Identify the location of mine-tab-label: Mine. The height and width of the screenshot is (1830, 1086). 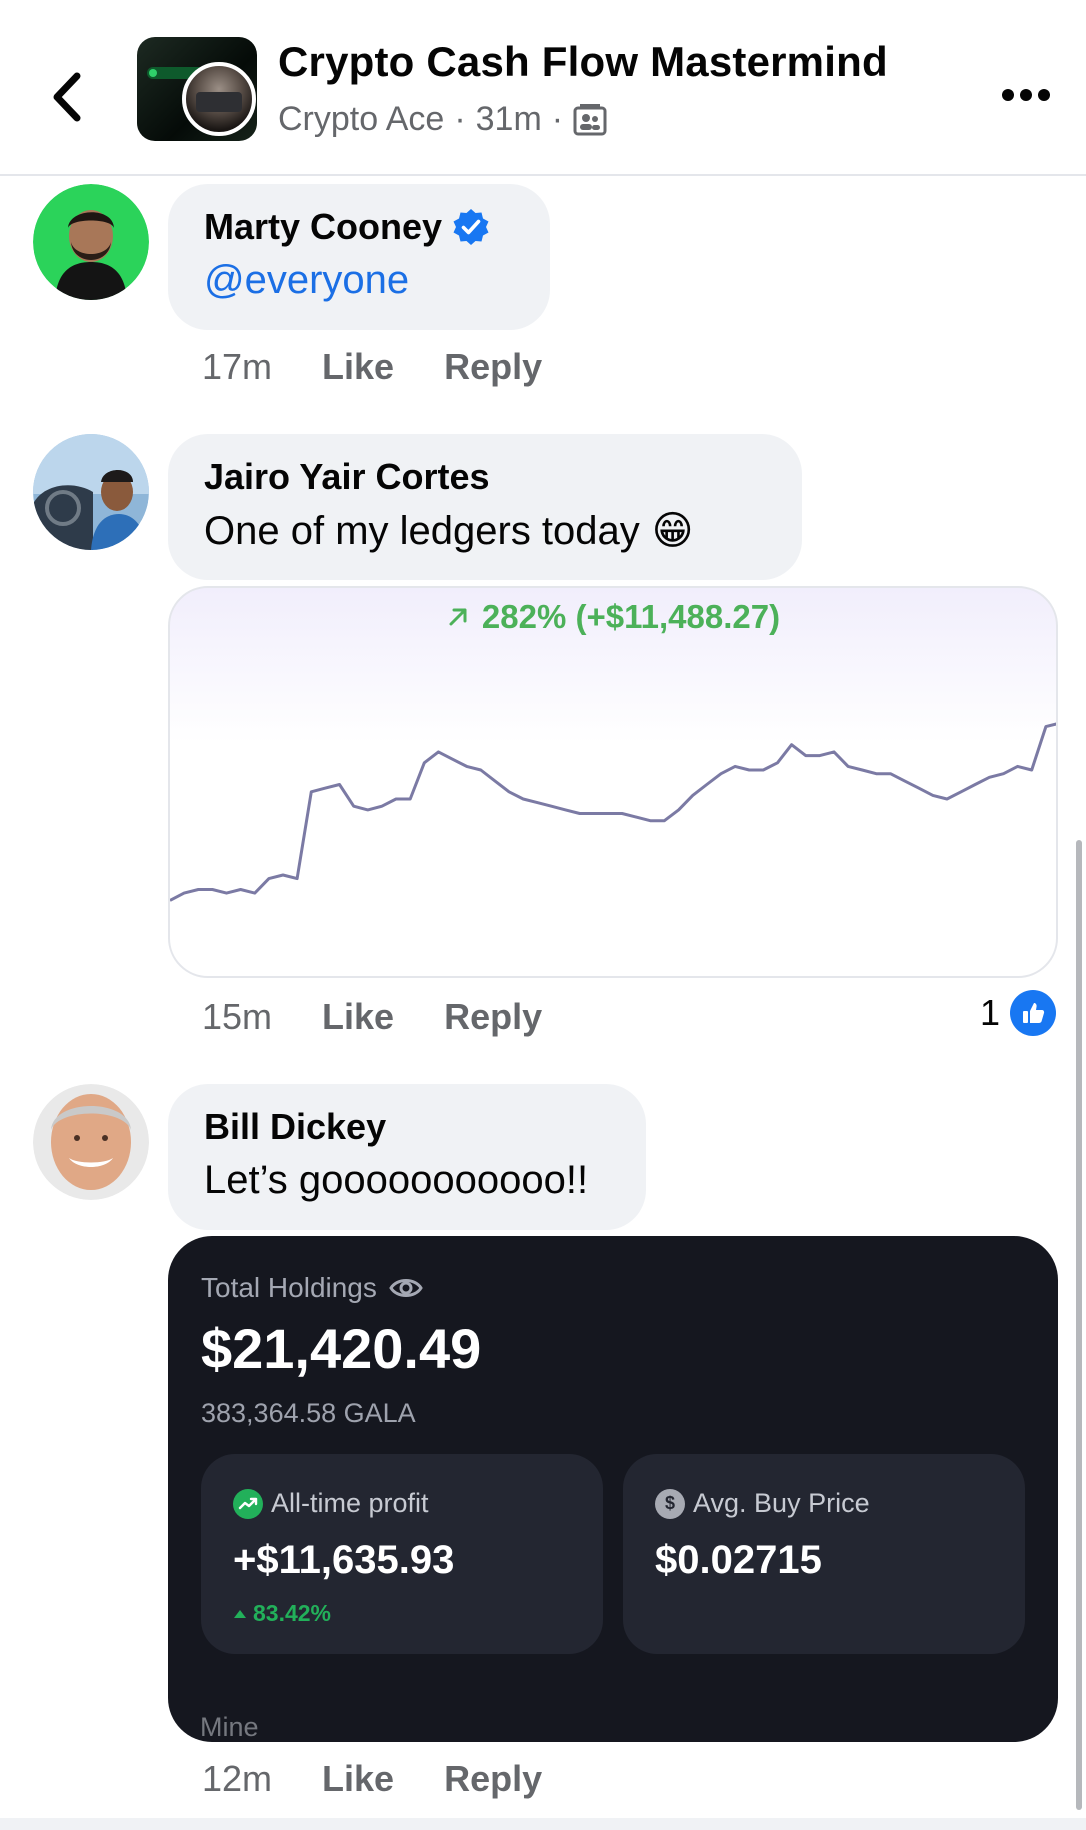
(229, 1727).